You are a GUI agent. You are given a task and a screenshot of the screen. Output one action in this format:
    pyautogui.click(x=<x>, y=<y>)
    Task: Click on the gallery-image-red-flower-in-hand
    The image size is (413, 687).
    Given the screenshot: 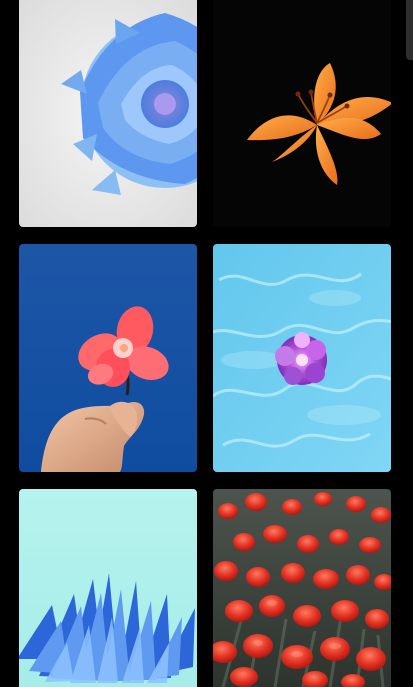 What is the action you would take?
    pyautogui.click(x=108, y=358)
    